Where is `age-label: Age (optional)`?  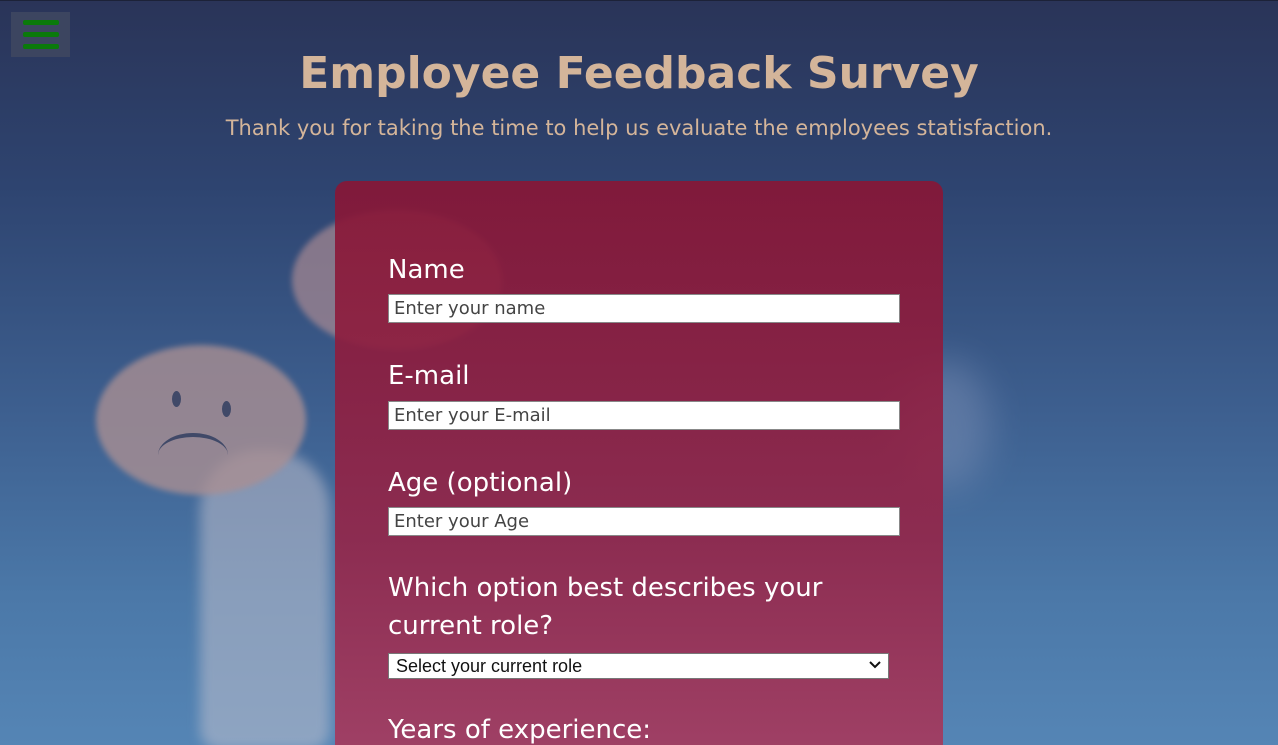 age-label: Age (optional) is located at coordinates (480, 483).